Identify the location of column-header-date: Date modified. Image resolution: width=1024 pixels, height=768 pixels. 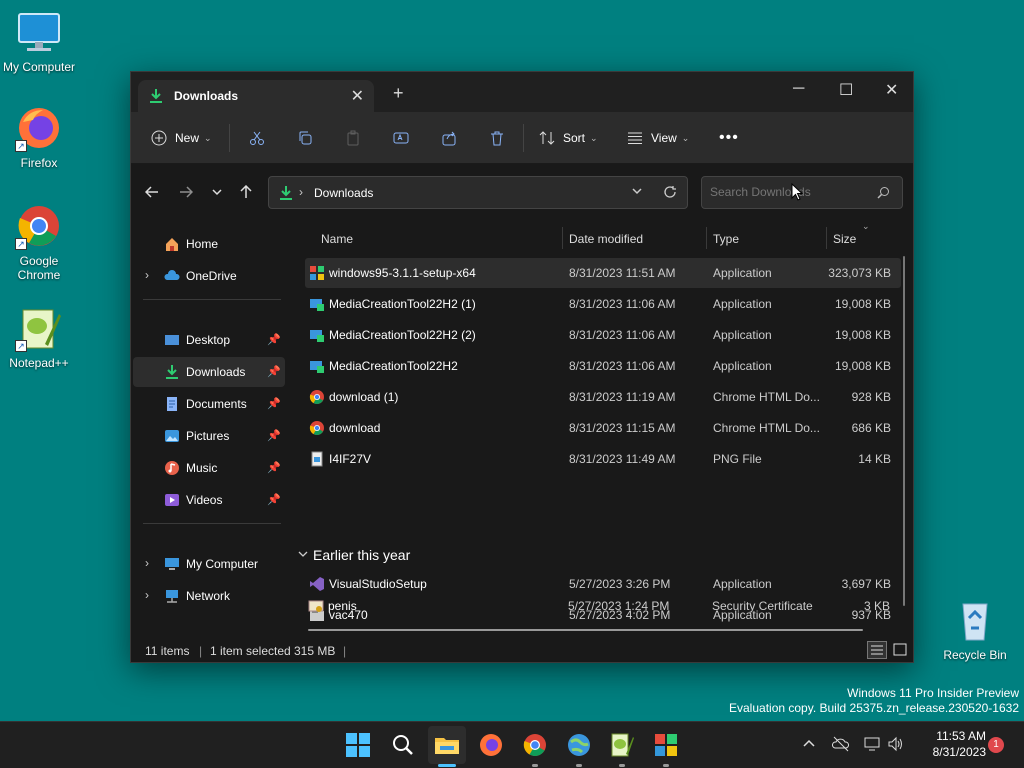
(606, 239).